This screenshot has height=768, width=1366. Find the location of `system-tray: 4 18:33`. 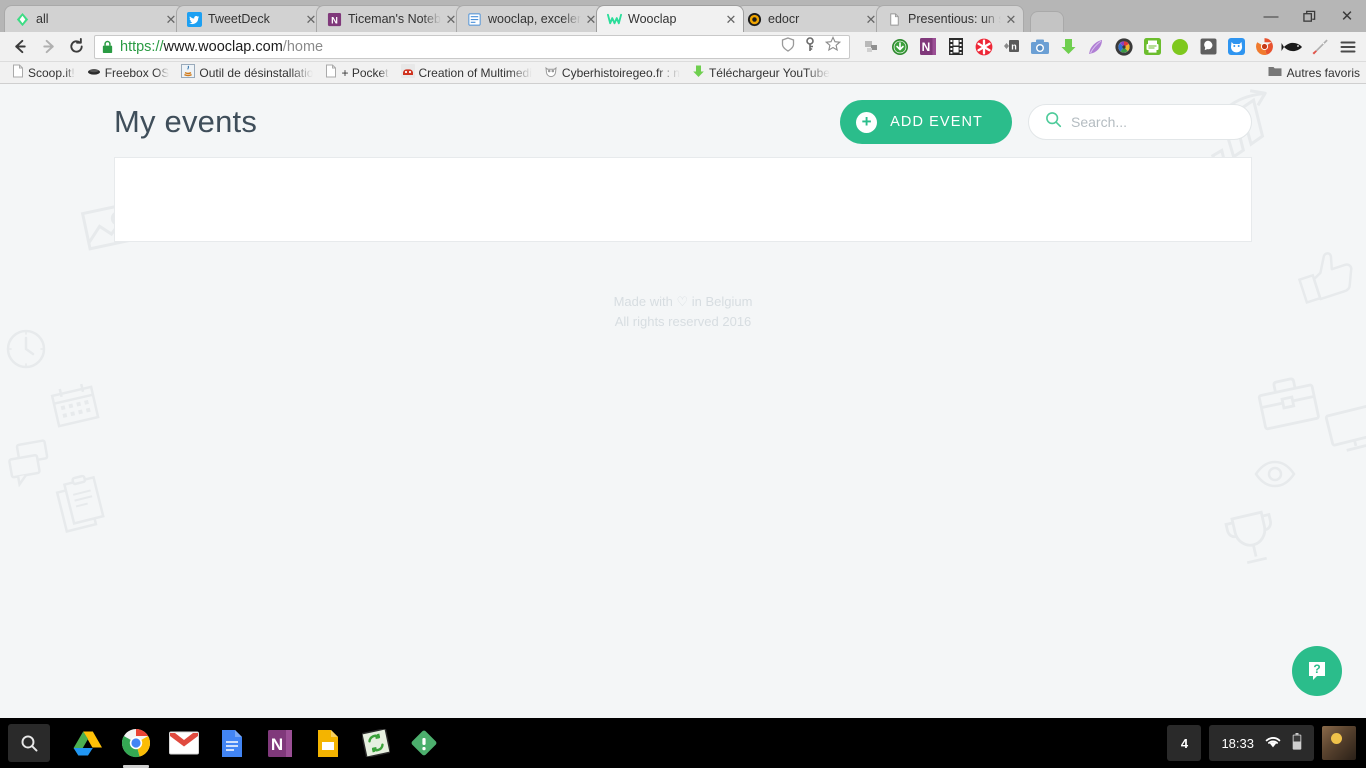

system-tray: 4 18:33 is located at coordinates (1262, 743).